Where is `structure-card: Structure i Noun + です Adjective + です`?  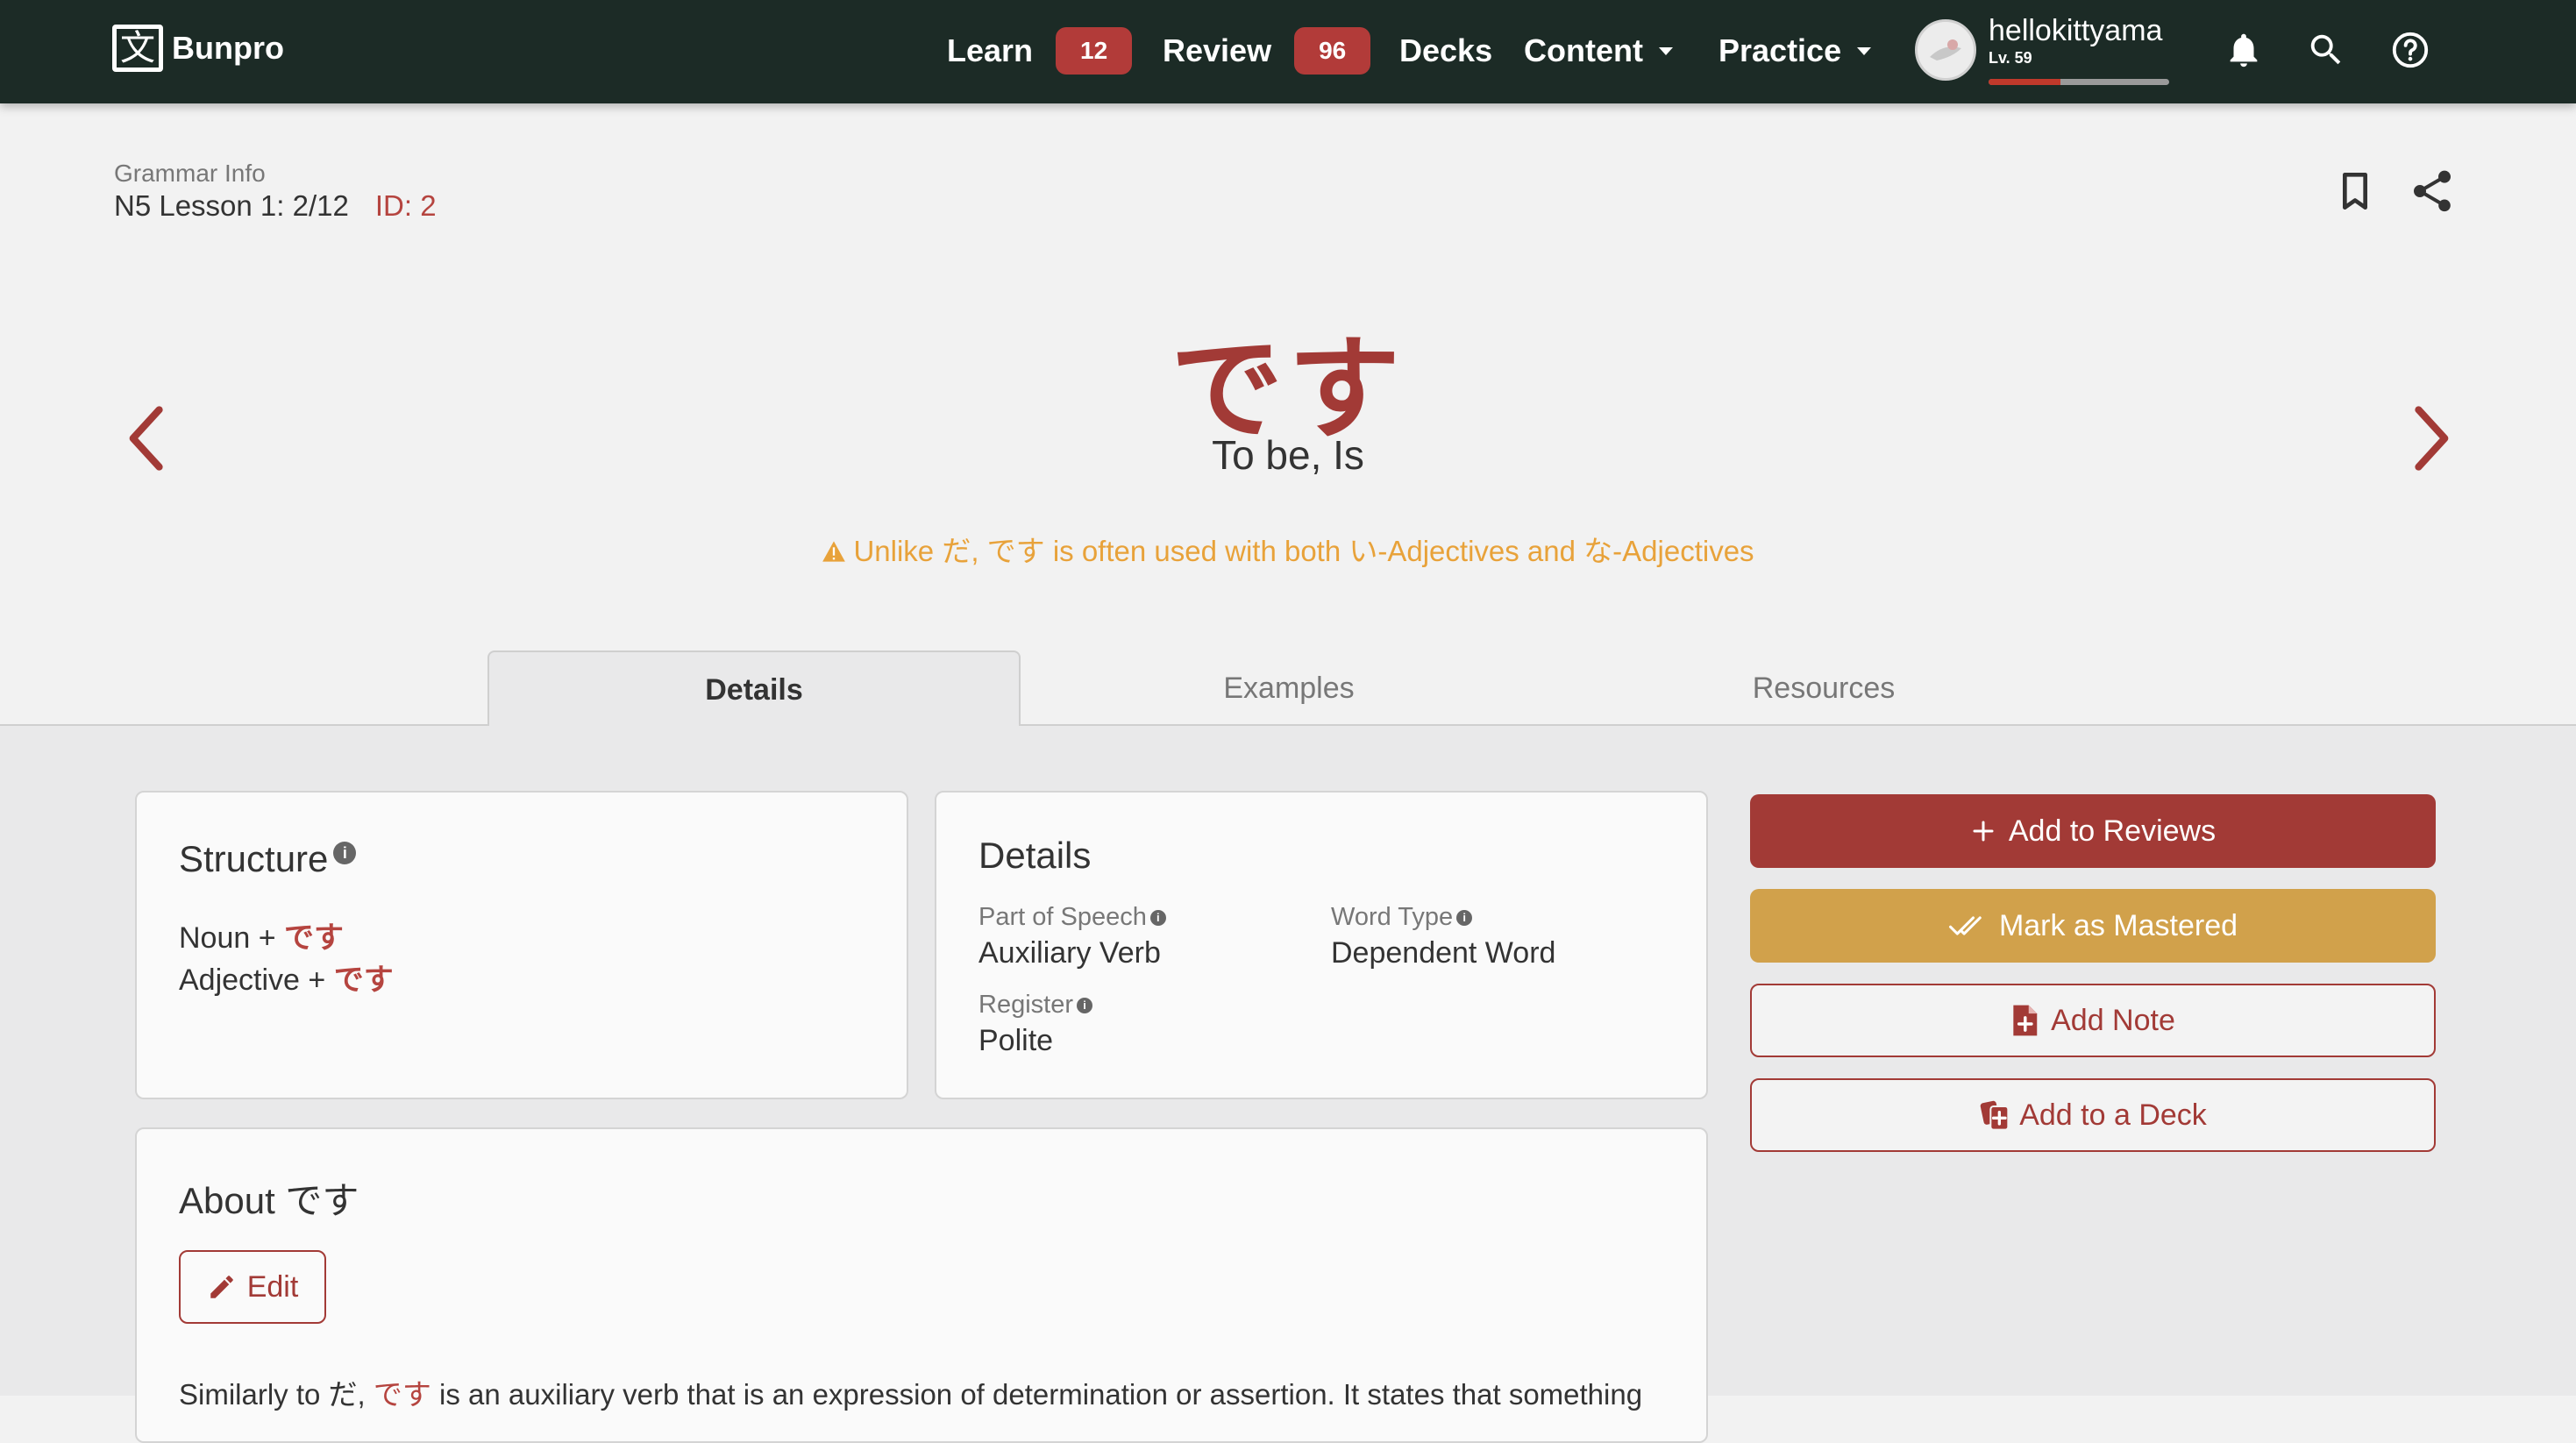 structure-card: Structure i Noun + です Adjective + です is located at coordinates (521, 945).